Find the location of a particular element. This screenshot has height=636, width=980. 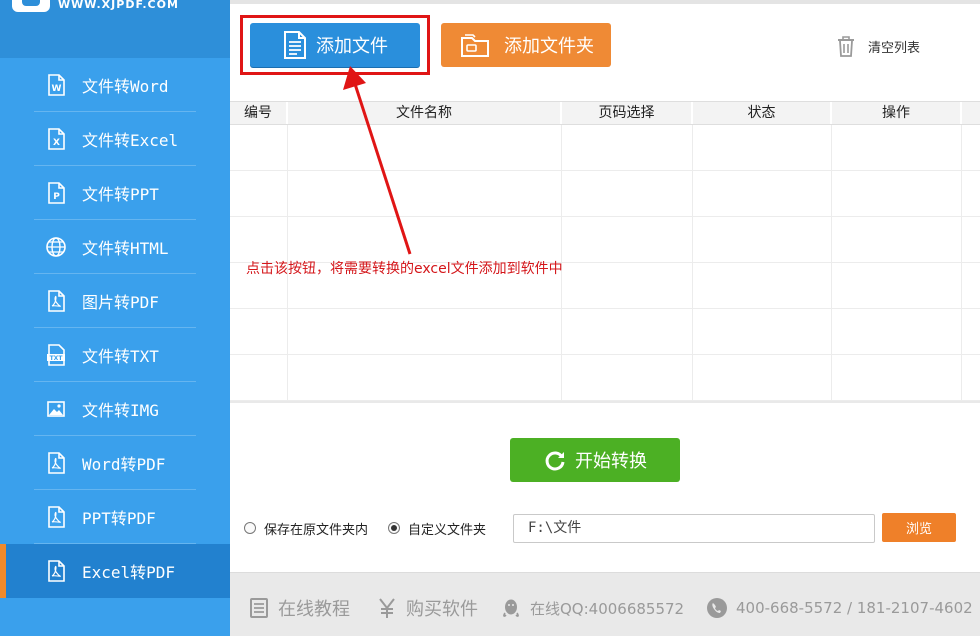

sidebar-item-label: 图片转PDF is located at coordinates (120, 302).